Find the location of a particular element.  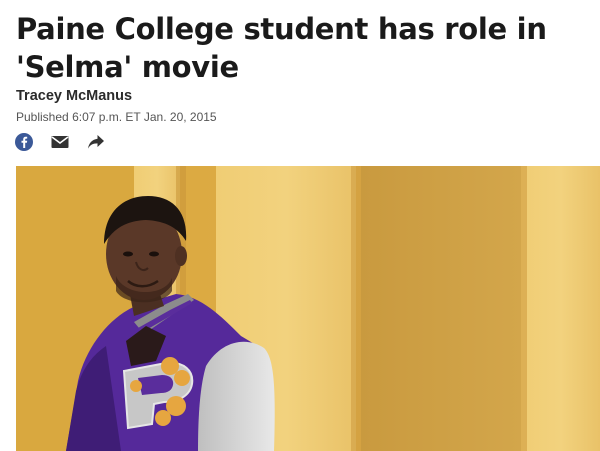

share-bar is located at coordinates (68, 142).